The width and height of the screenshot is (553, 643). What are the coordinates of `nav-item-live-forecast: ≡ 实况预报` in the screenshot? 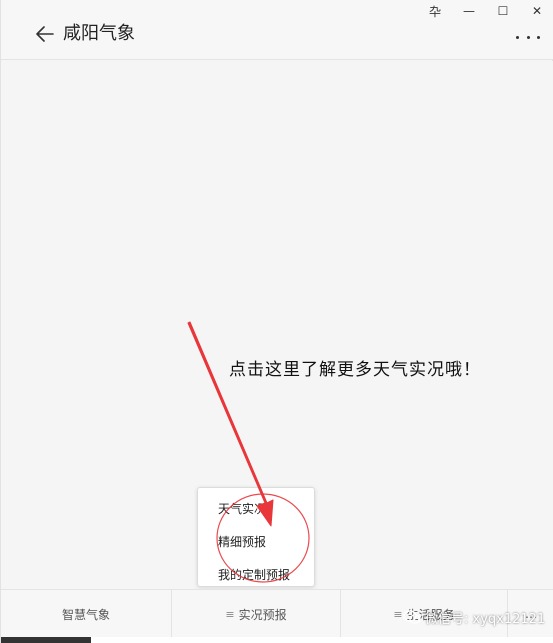 It's located at (256, 614).